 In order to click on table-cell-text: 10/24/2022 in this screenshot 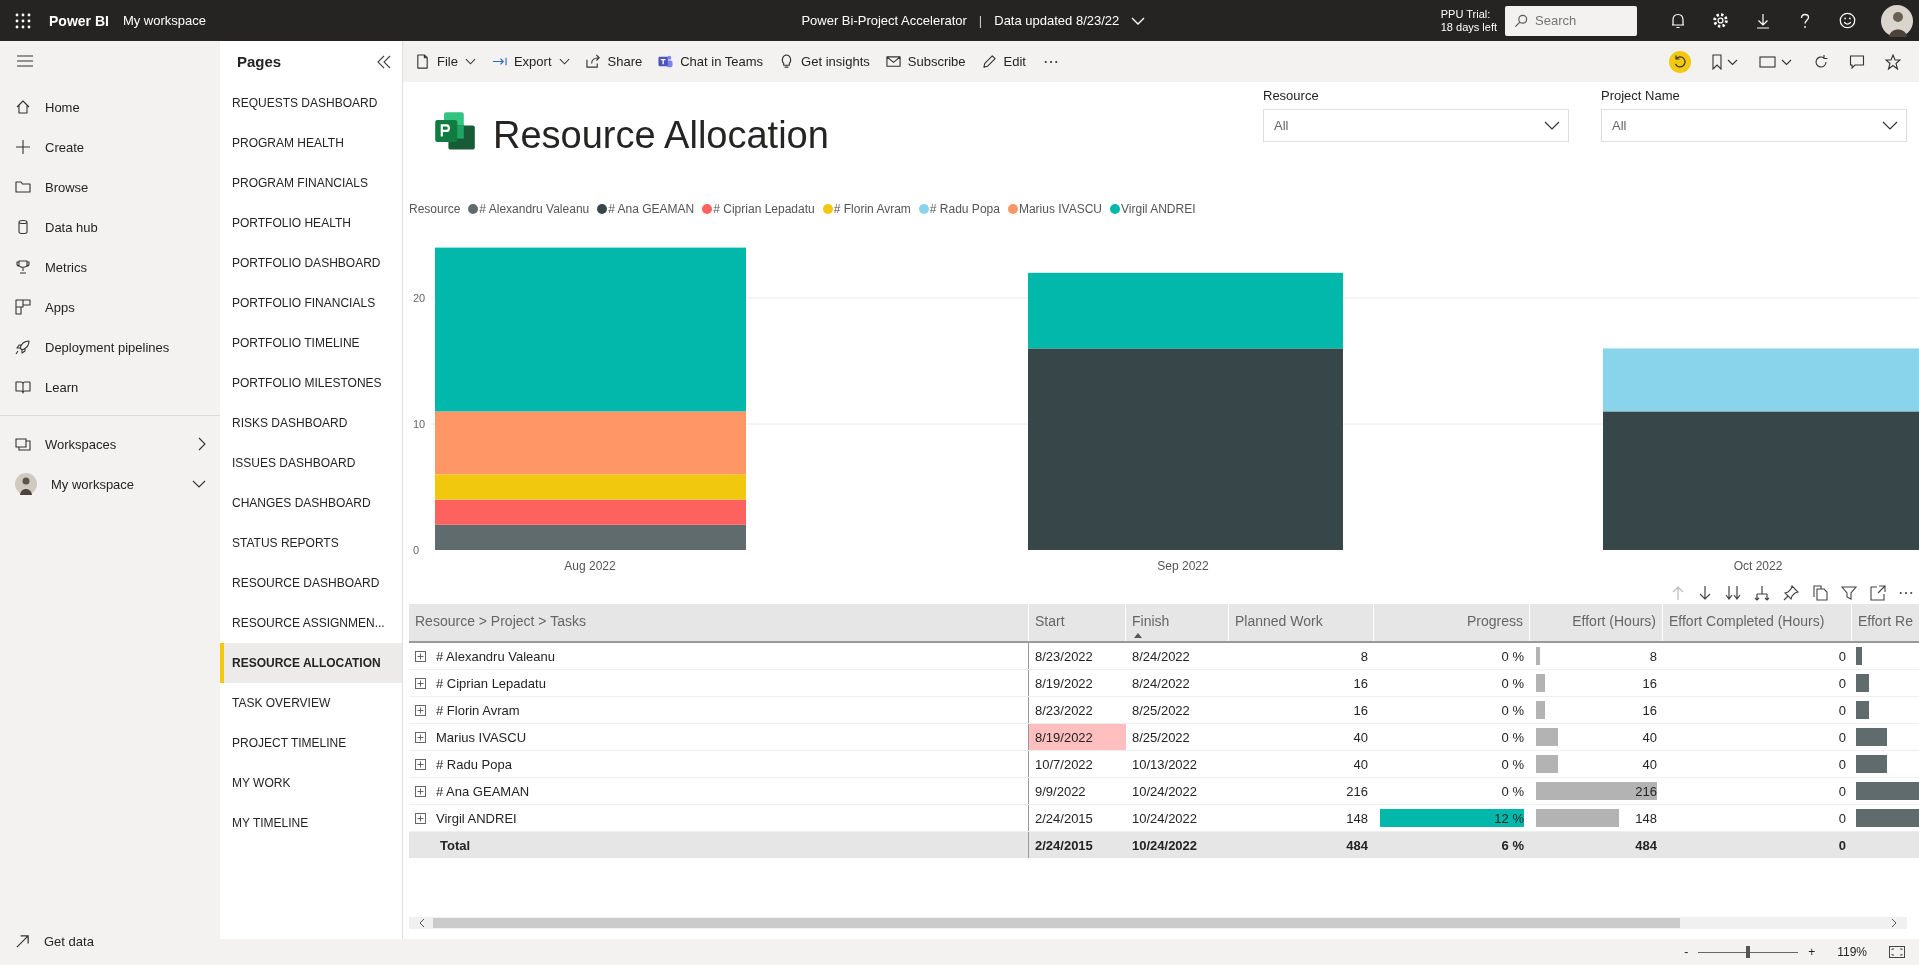, I will do `click(1165, 791)`.